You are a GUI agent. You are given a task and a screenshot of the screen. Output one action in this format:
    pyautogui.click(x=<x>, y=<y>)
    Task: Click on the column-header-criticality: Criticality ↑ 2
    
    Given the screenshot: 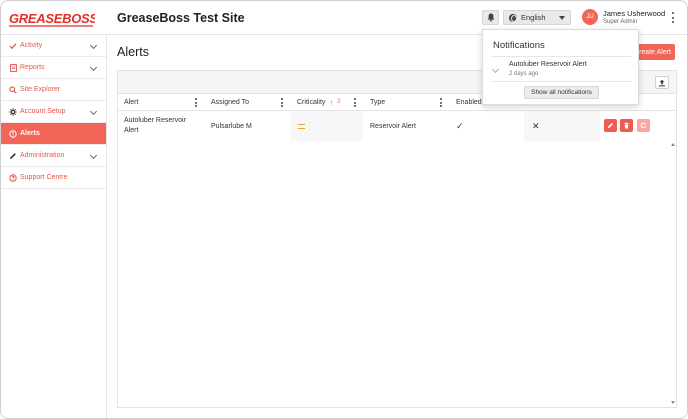 What is the action you would take?
    pyautogui.click(x=327, y=102)
    